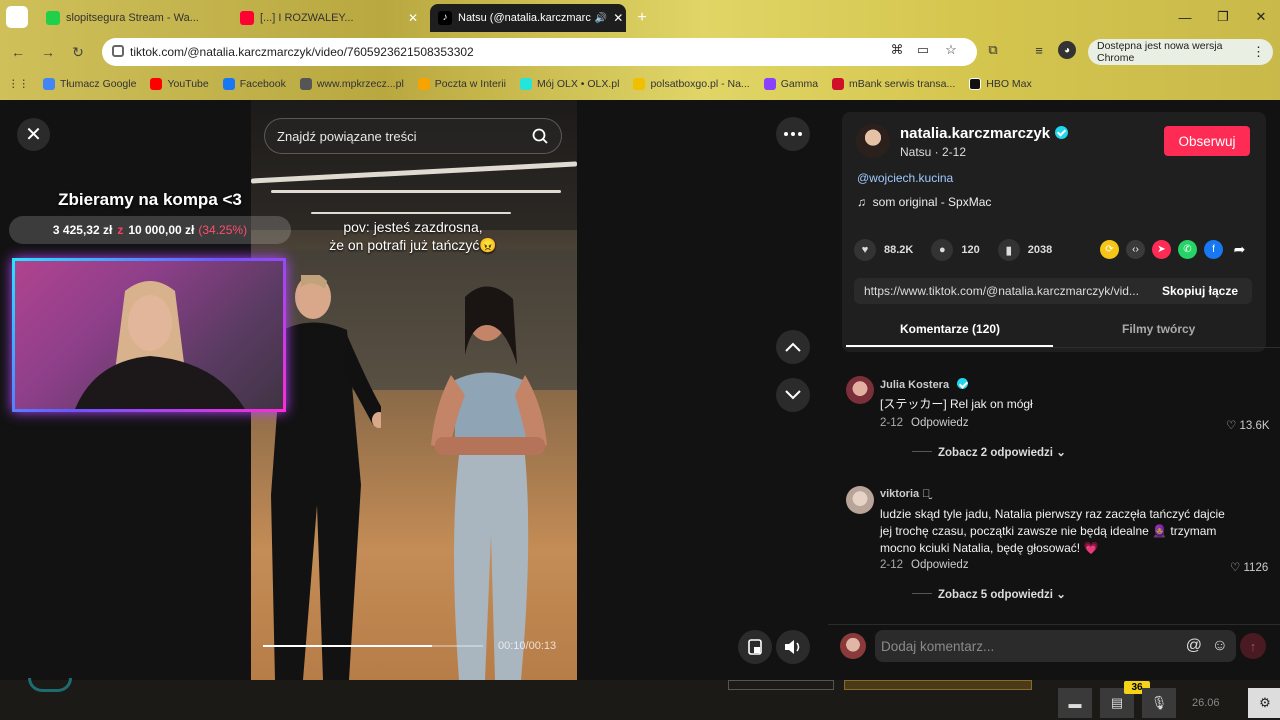 The image size is (1280, 720). What do you see at coordinates (989, 594) in the screenshot?
I see `view-replies-button: Zobacz 5 odpowiedzi ⌄` at bounding box center [989, 594].